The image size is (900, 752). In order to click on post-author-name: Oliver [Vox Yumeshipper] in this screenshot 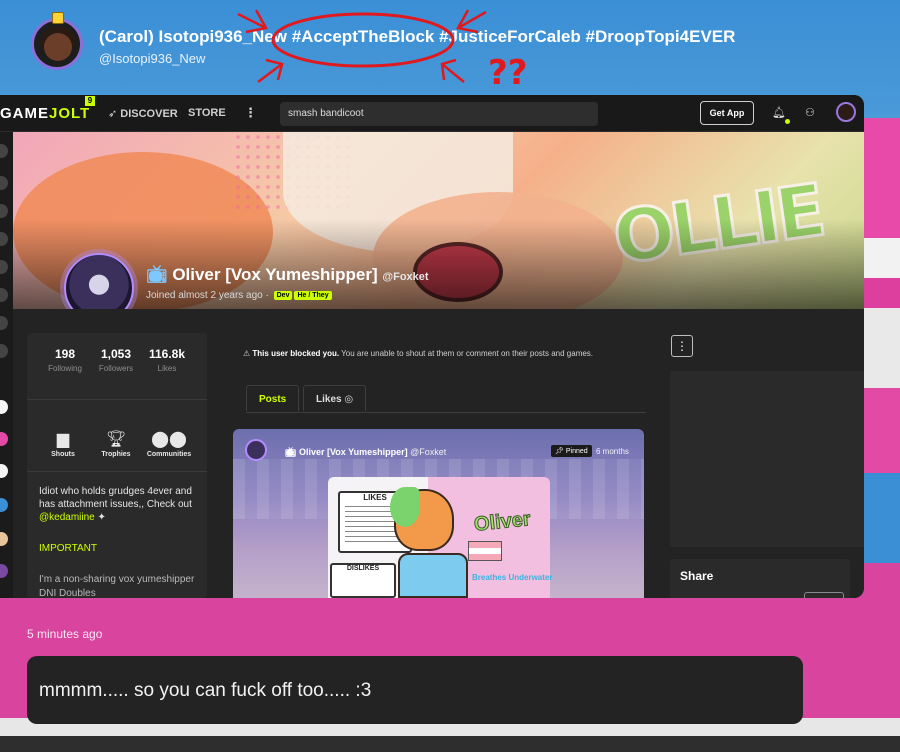, I will do `click(353, 452)`.